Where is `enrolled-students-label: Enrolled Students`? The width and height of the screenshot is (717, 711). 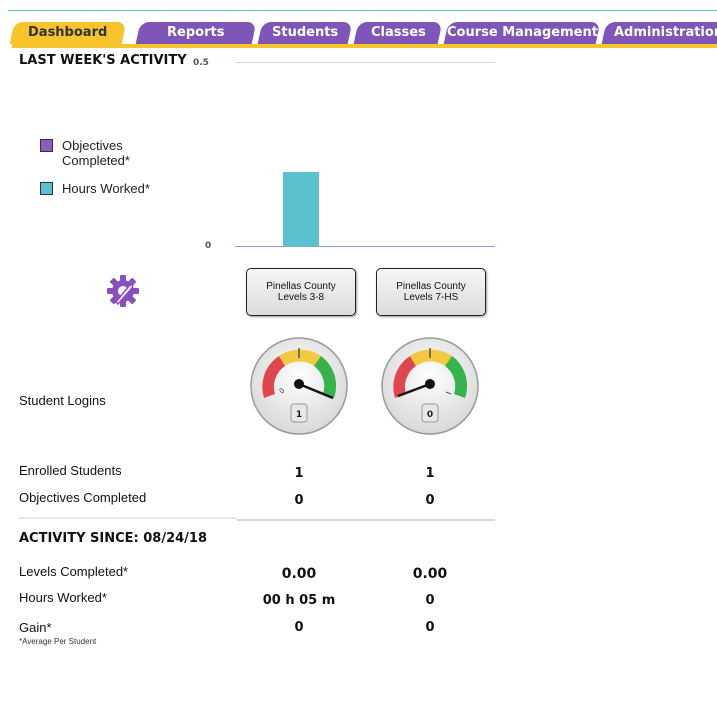 enrolled-students-label: Enrolled Students is located at coordinates (70, 470).